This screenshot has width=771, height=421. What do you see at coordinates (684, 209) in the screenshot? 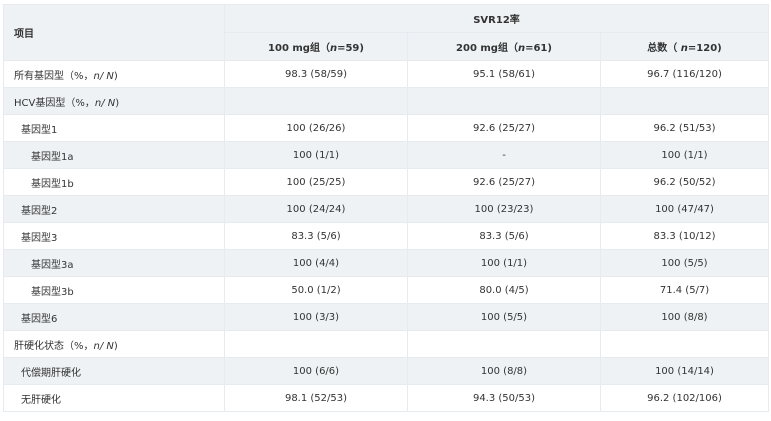
I see `row-value: 100 (47/47)` at bounding box center [684, 209].